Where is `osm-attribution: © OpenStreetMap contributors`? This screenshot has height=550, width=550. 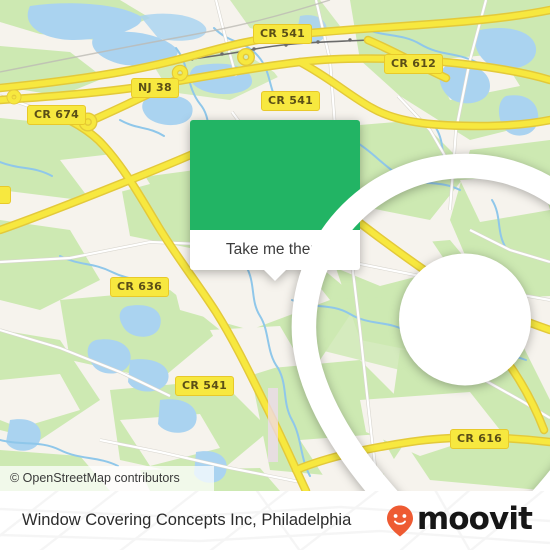 osm-attribution: © OpenStreetMap contributors is located at coordinates (107, 478).